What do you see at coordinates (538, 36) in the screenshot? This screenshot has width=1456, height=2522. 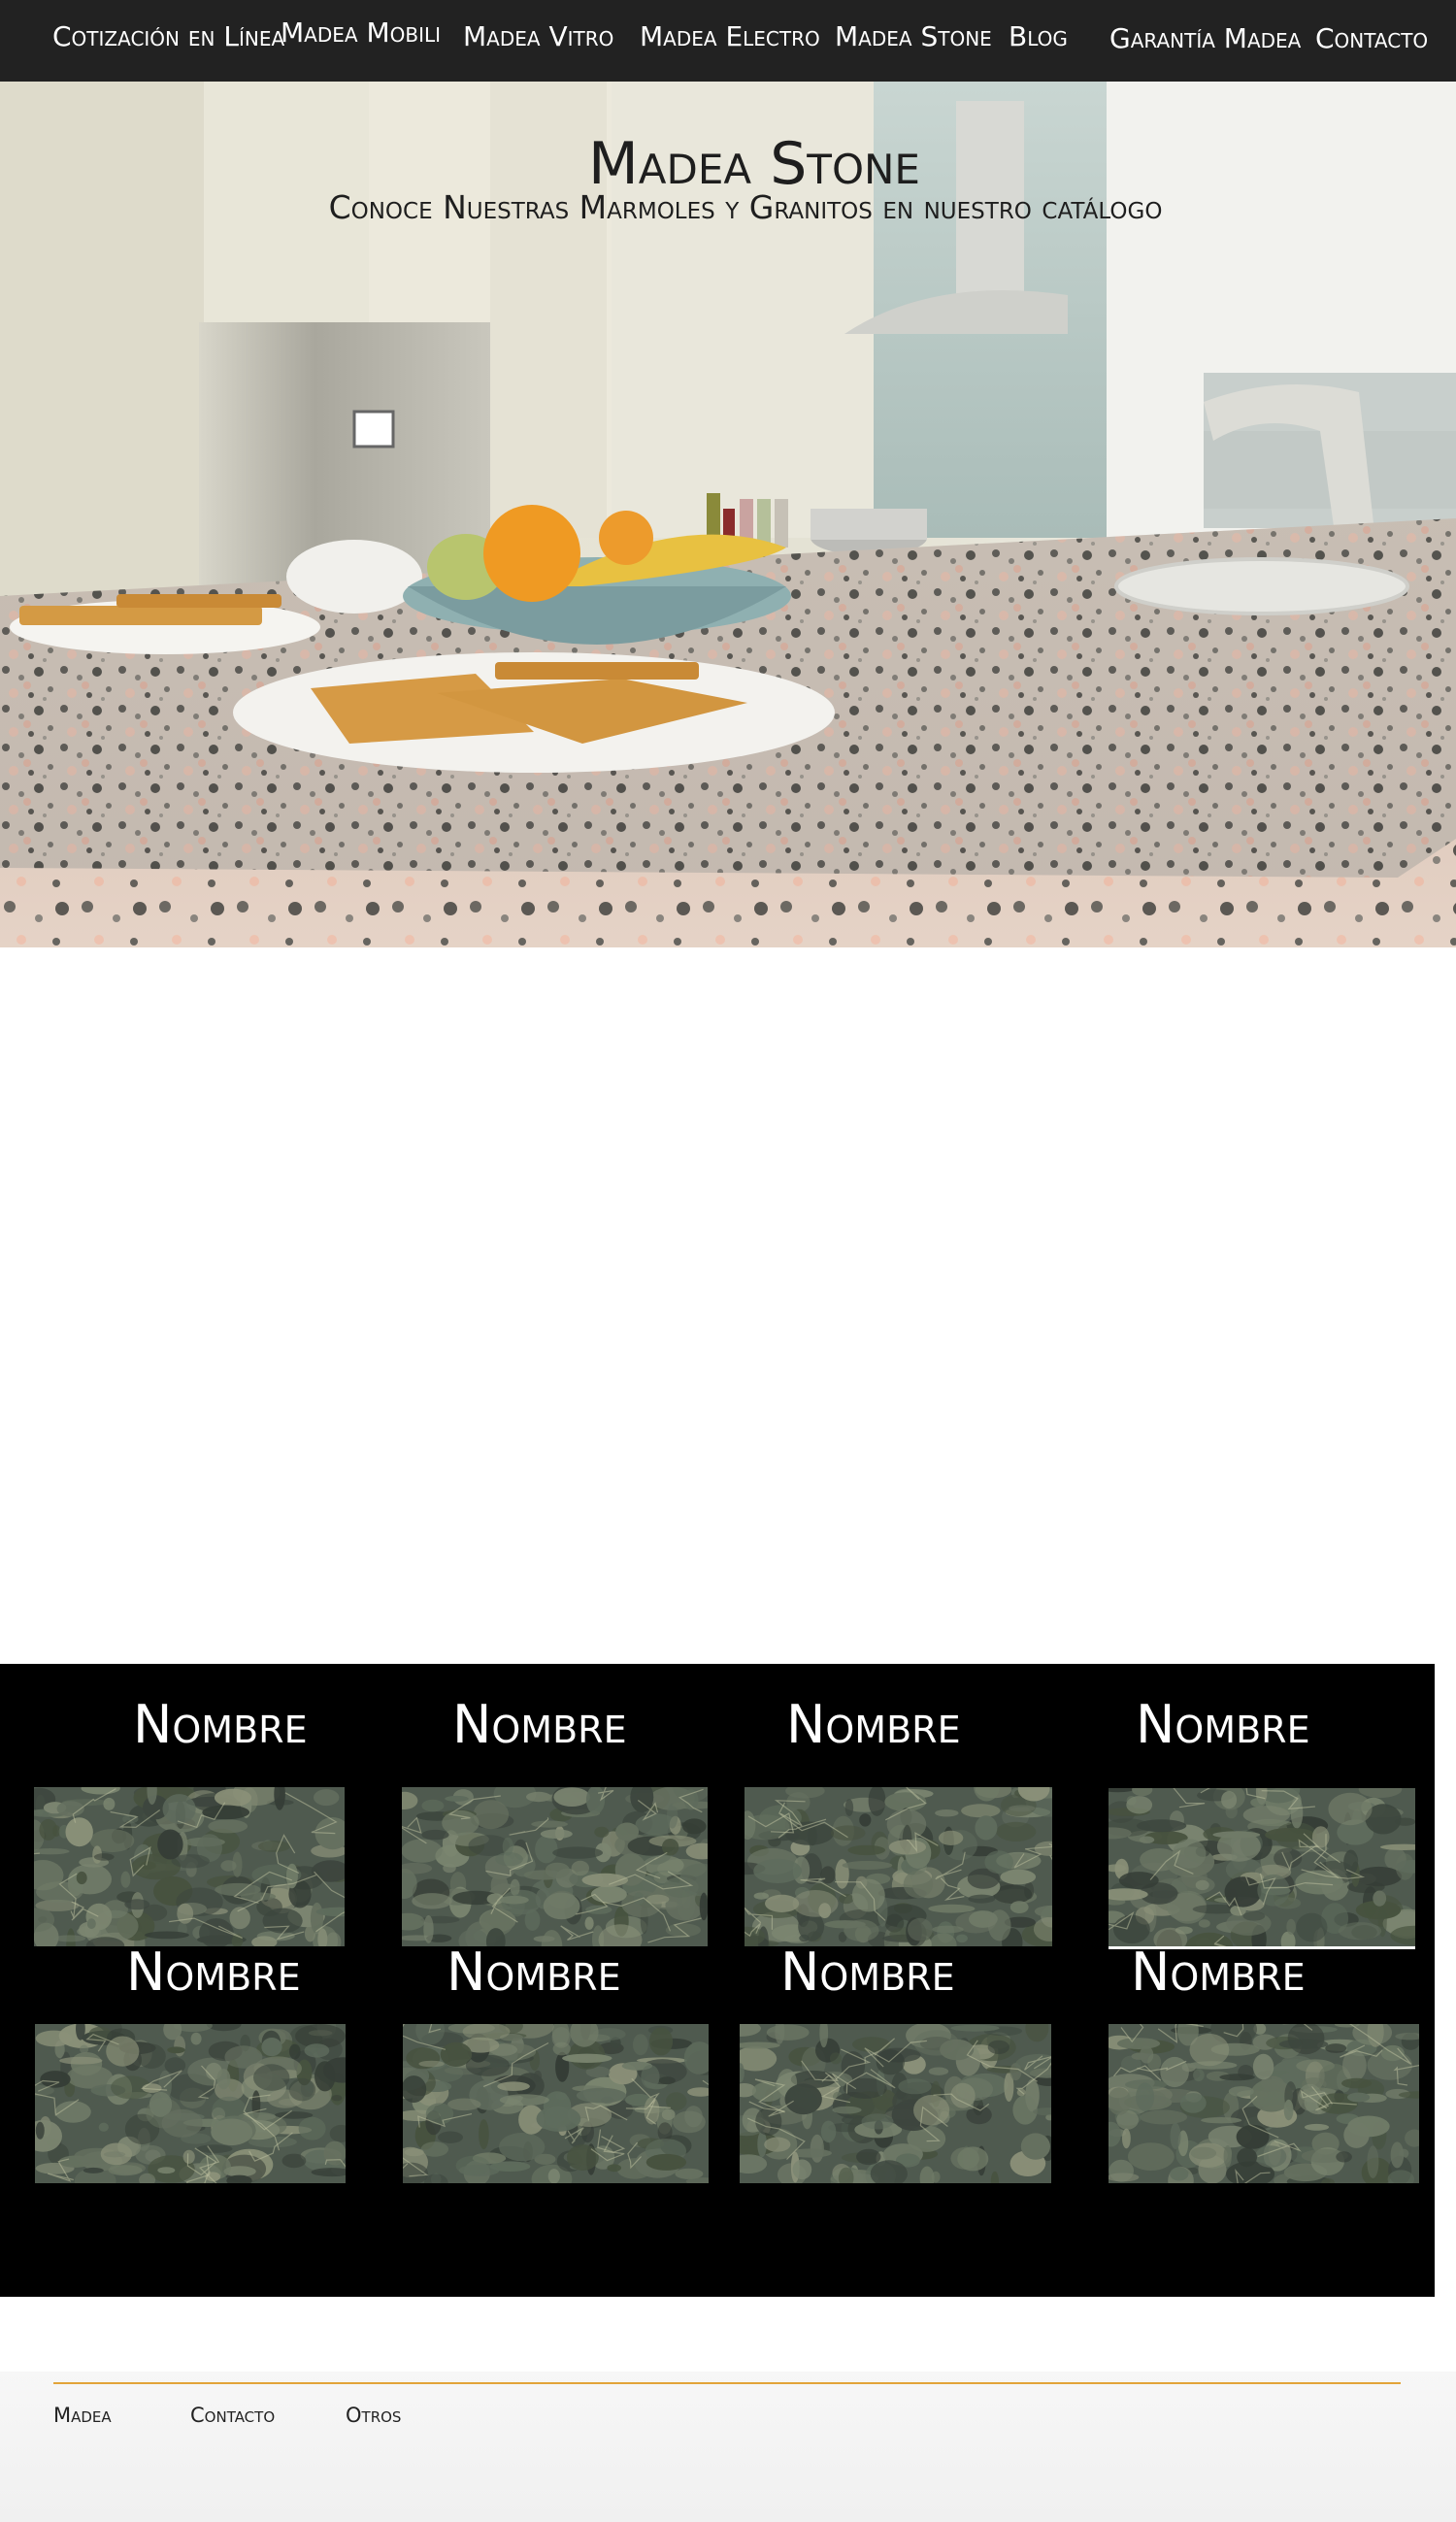 I see `nav-link-madea-vitro: Madea Vitro` at bounding box center [538, 36].